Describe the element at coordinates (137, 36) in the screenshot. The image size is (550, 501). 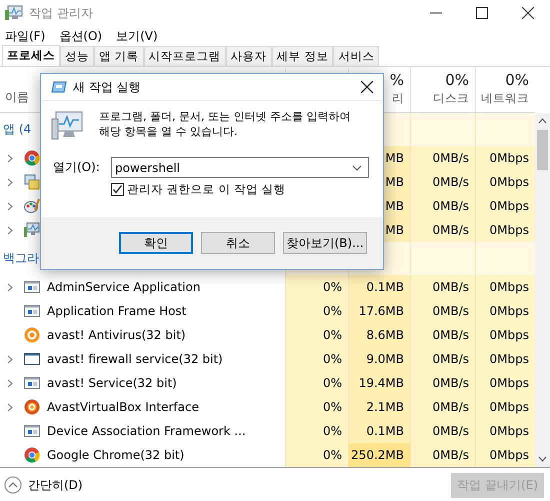
I see `menu-item: 보기(V)` at that location.